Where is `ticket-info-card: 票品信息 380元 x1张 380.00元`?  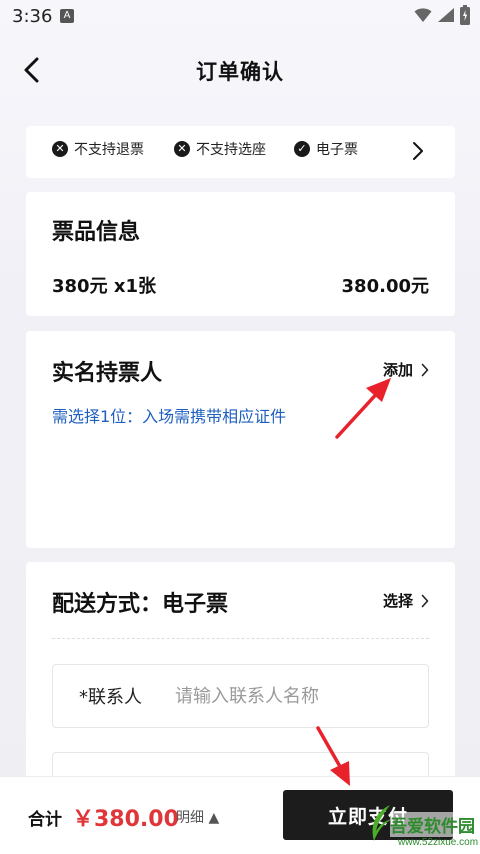 ticket-info-card: 票品信息 380元 x1张 380.00元 is located at coordinates (240, 254).